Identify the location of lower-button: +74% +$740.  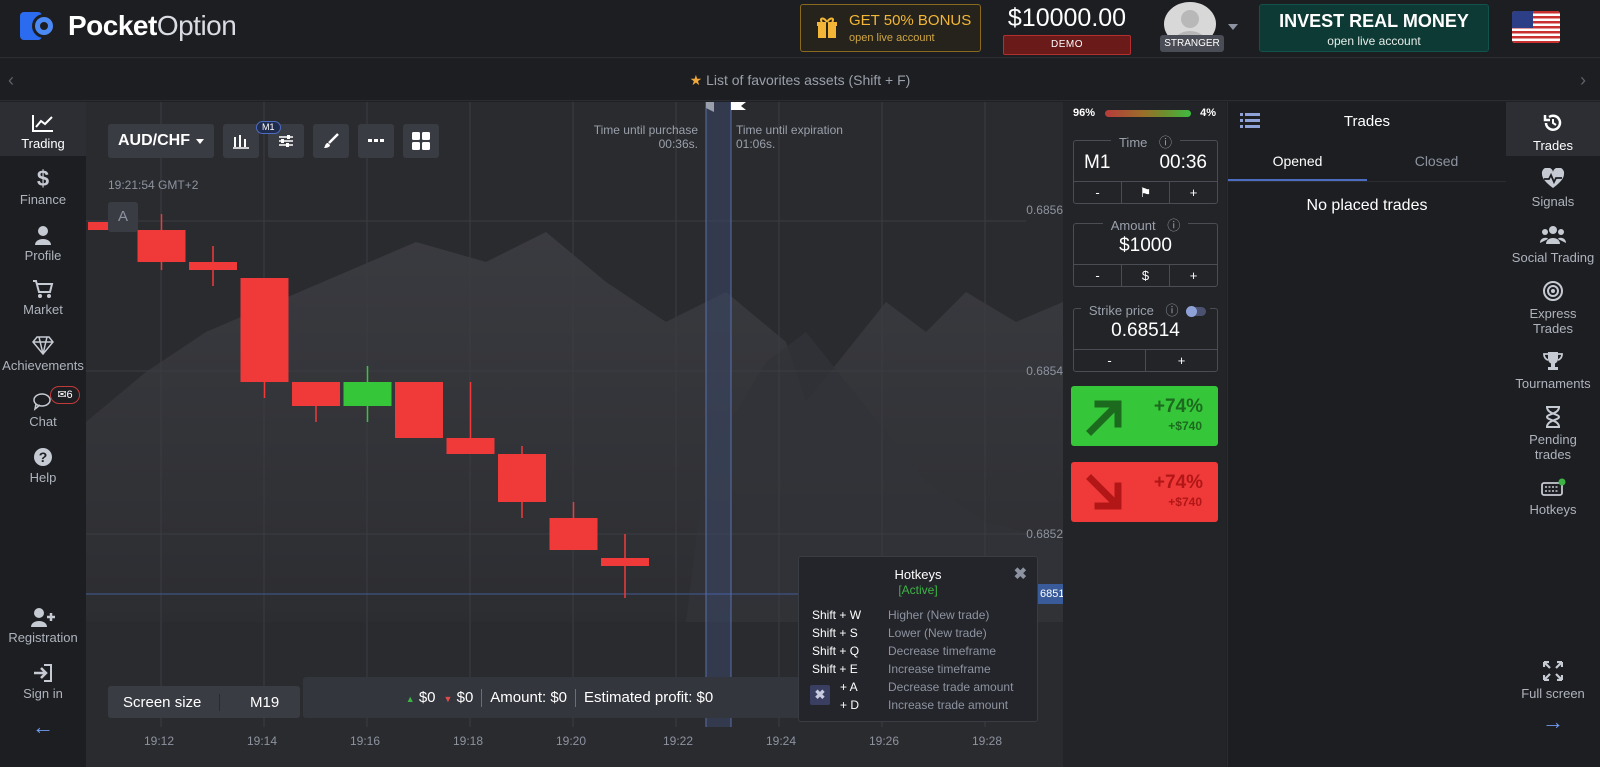
(1144, 492).